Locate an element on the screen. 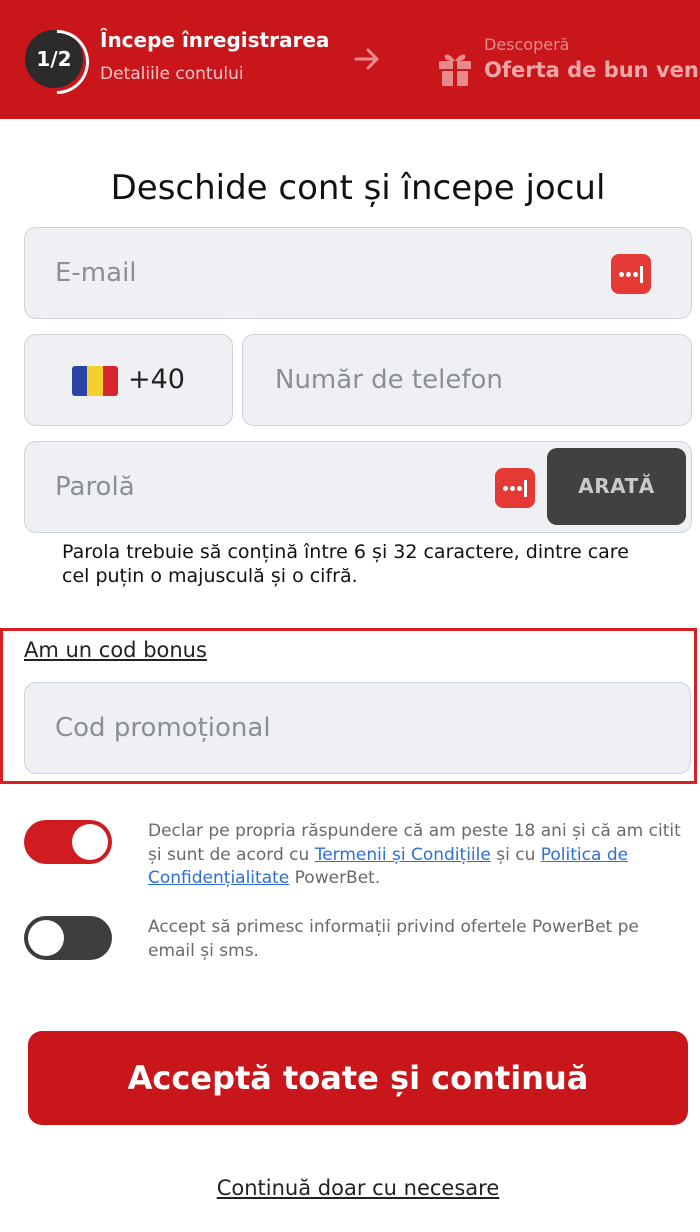  email-field: E-mail is located at coordinates (358, 273).